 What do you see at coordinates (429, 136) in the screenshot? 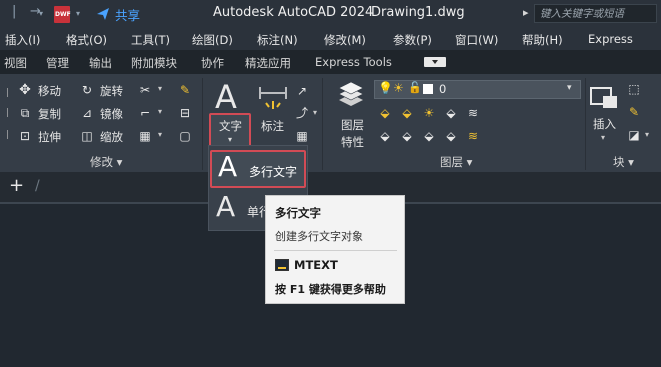
I see `layer-unisolate-icon: ⬙` at bounding box center [429, 136].